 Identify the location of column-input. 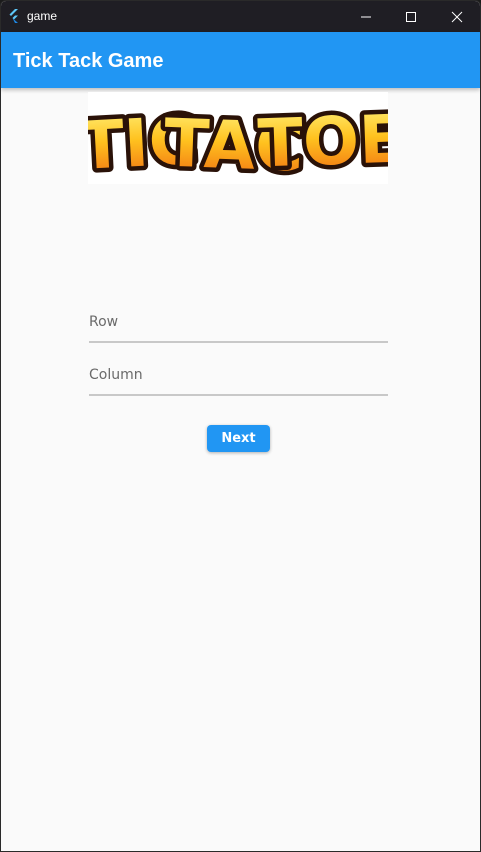
(238, 375).